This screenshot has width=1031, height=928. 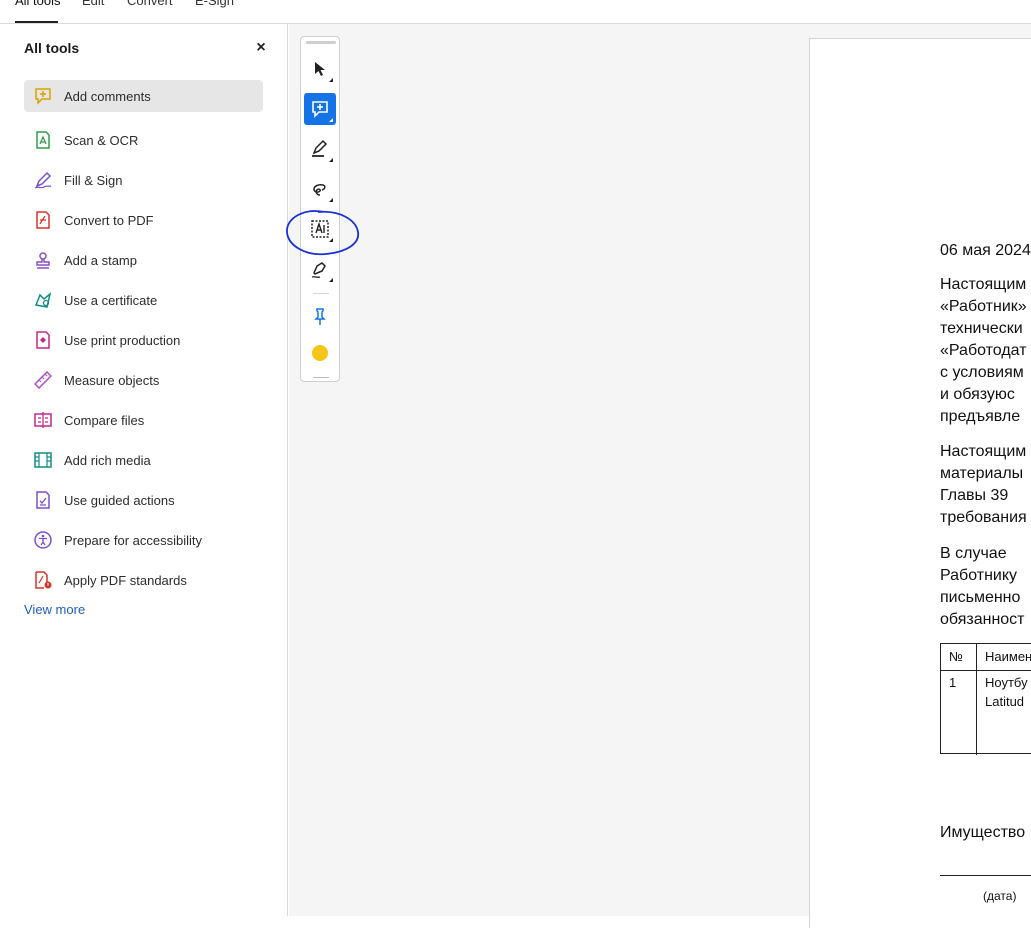 I want to click on toolbar-divider, so click(x=321, y=293).